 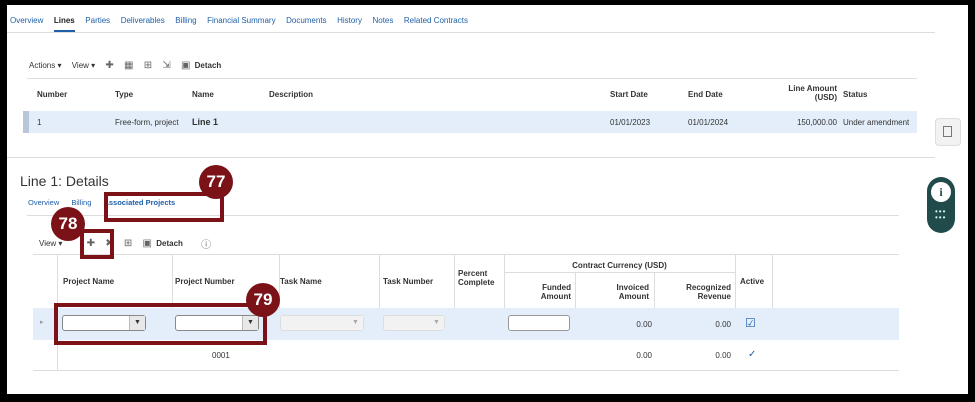 I want to click on col-name: Name, so click(x=203, y=94).